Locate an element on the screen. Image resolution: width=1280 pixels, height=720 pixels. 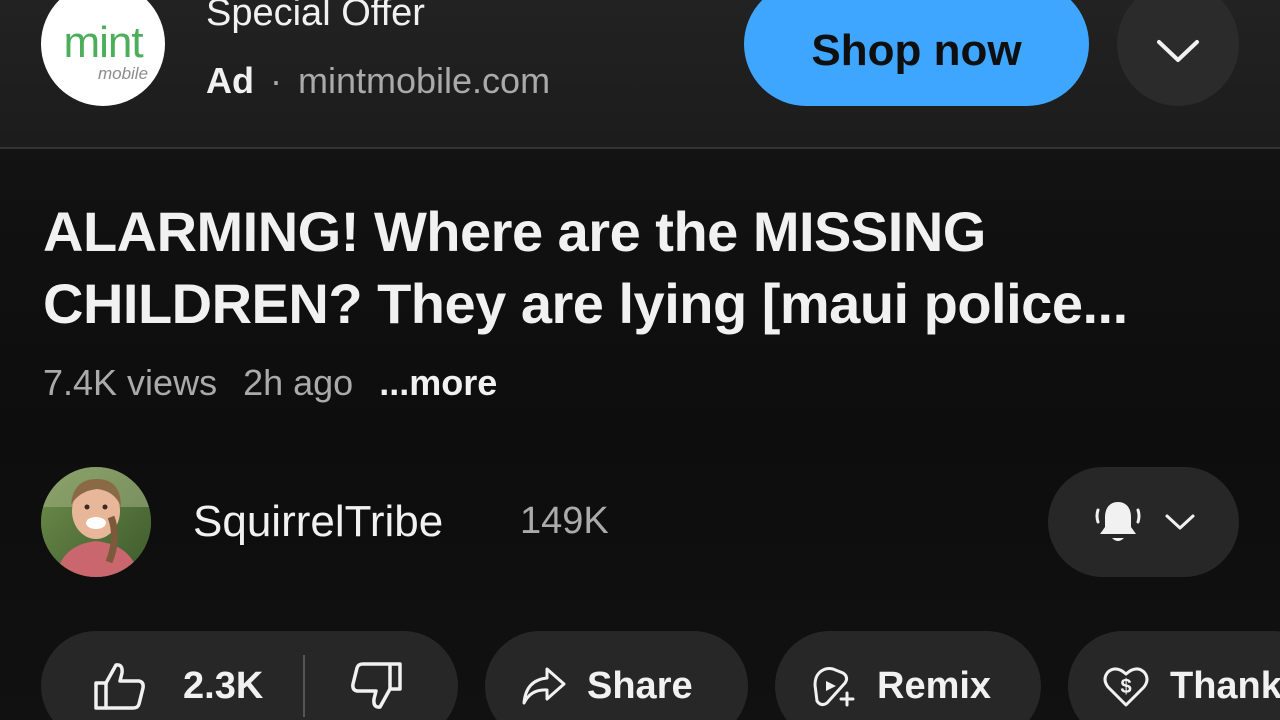
heart-dollar-icon: $ is located at coordinates (1126, 686).